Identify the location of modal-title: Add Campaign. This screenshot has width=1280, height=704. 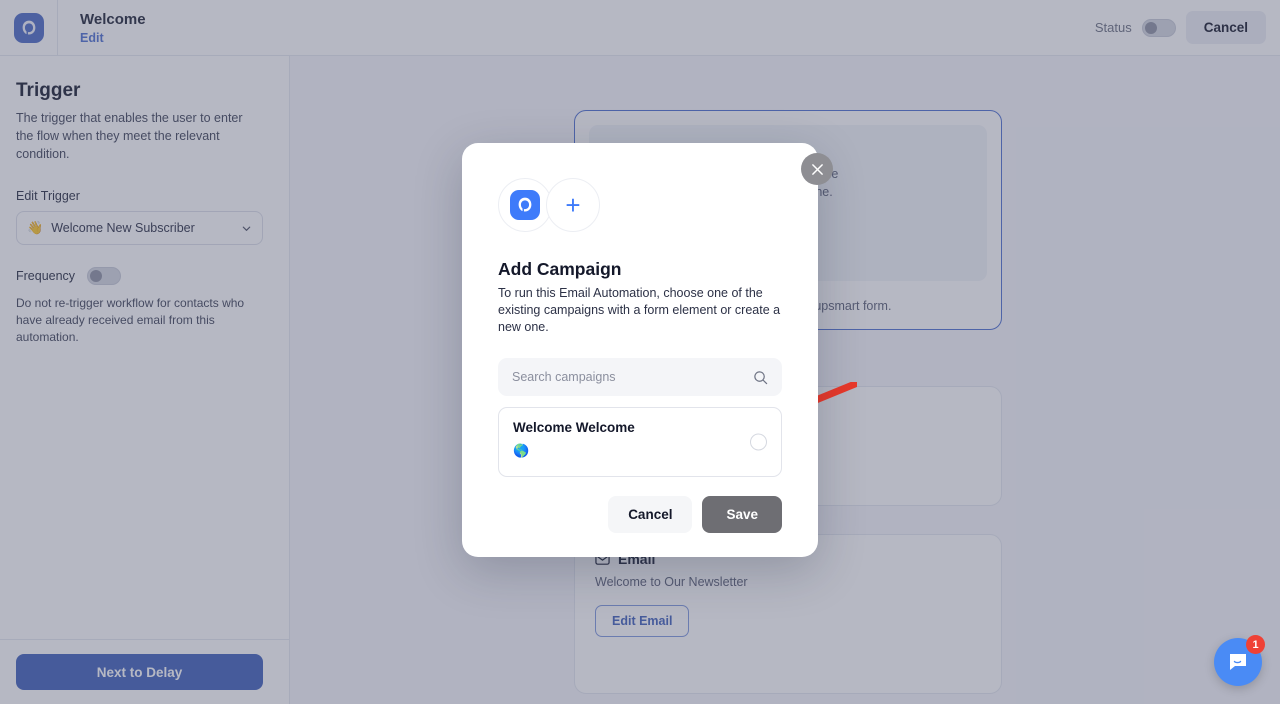
(560, 269).